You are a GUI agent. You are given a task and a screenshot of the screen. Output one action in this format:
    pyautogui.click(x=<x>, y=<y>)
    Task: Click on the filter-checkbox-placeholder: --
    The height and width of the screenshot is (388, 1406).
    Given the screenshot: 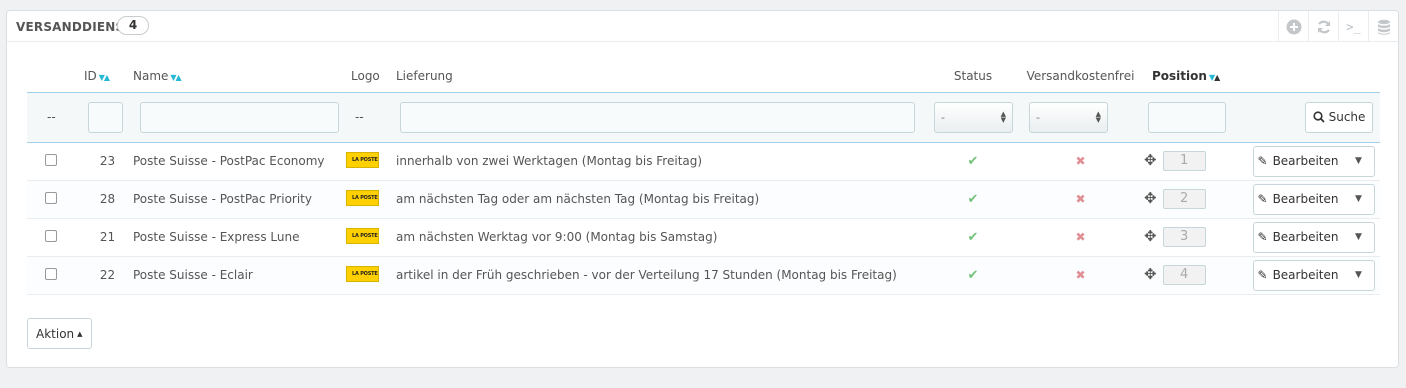 What is the action you would take?
    pyautogui.click(x=54, y=117)
    